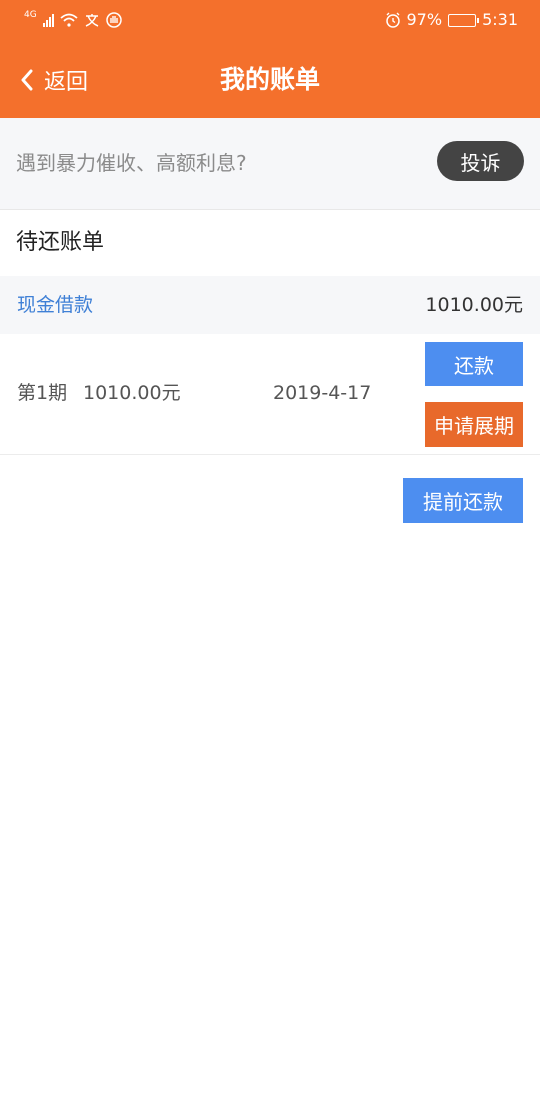  I want to click on status-right-icons: 97% 5:31, so click(451, 20).